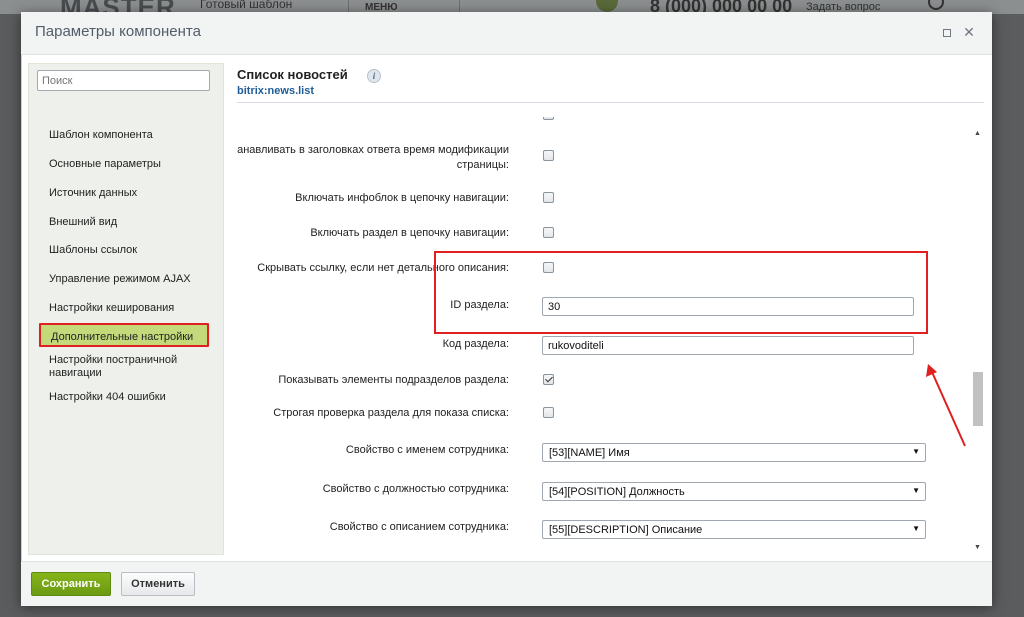 This screenshot has height=617, width=1024. Describe the element at coordinates (71, 584) in the screenshot. I see `save-button: Сохранить` at that location.